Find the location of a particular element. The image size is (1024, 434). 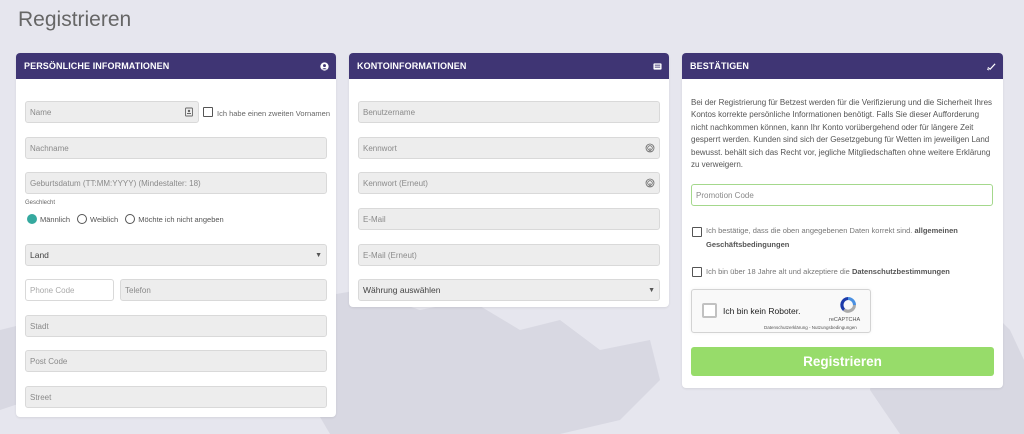

city-placeholder: Stadt is located at coordinates (39, 326).